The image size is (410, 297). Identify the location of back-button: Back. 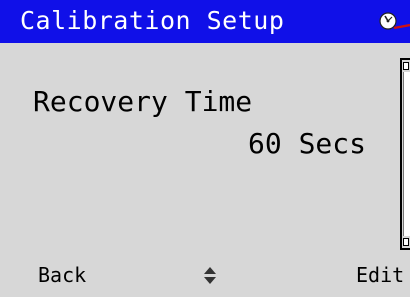
(62, 275).